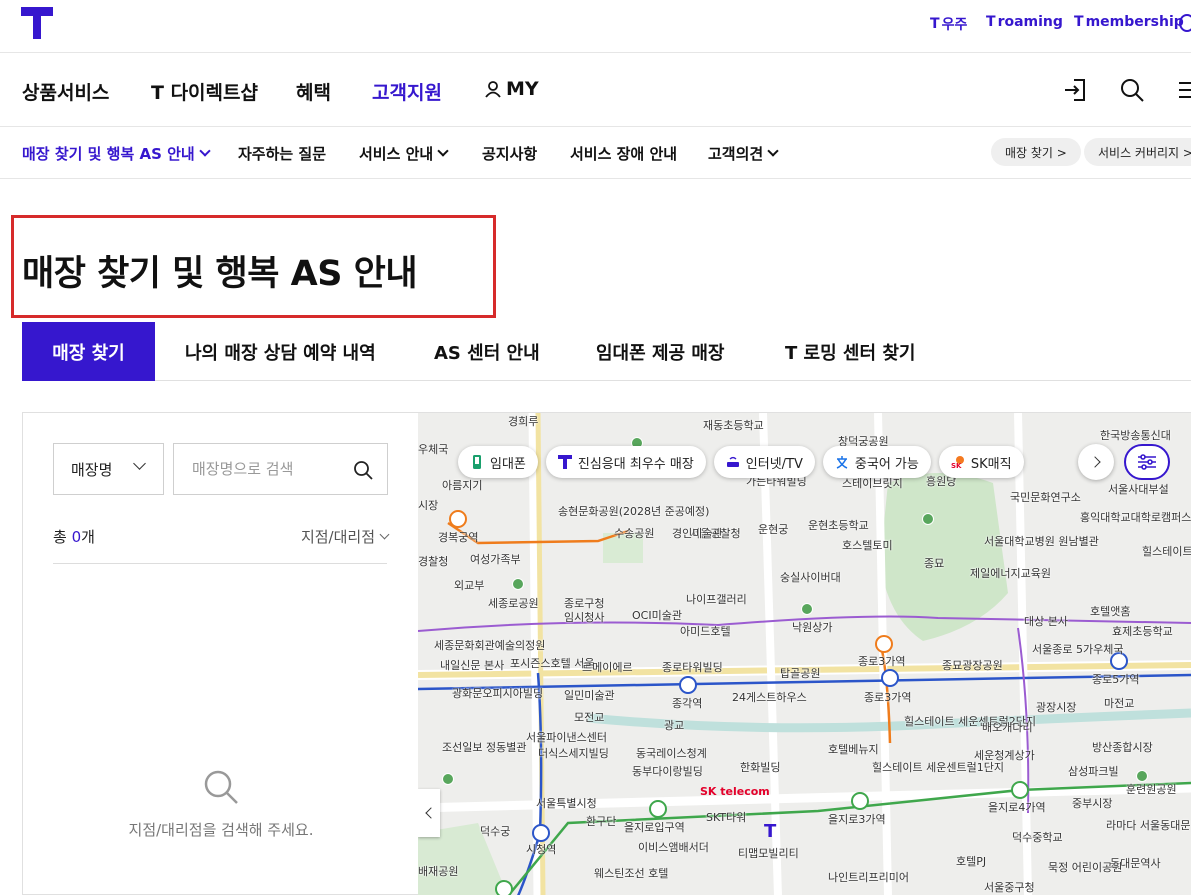 The image size is (1191, 895). I want to click on search-input, so click(259, 469).